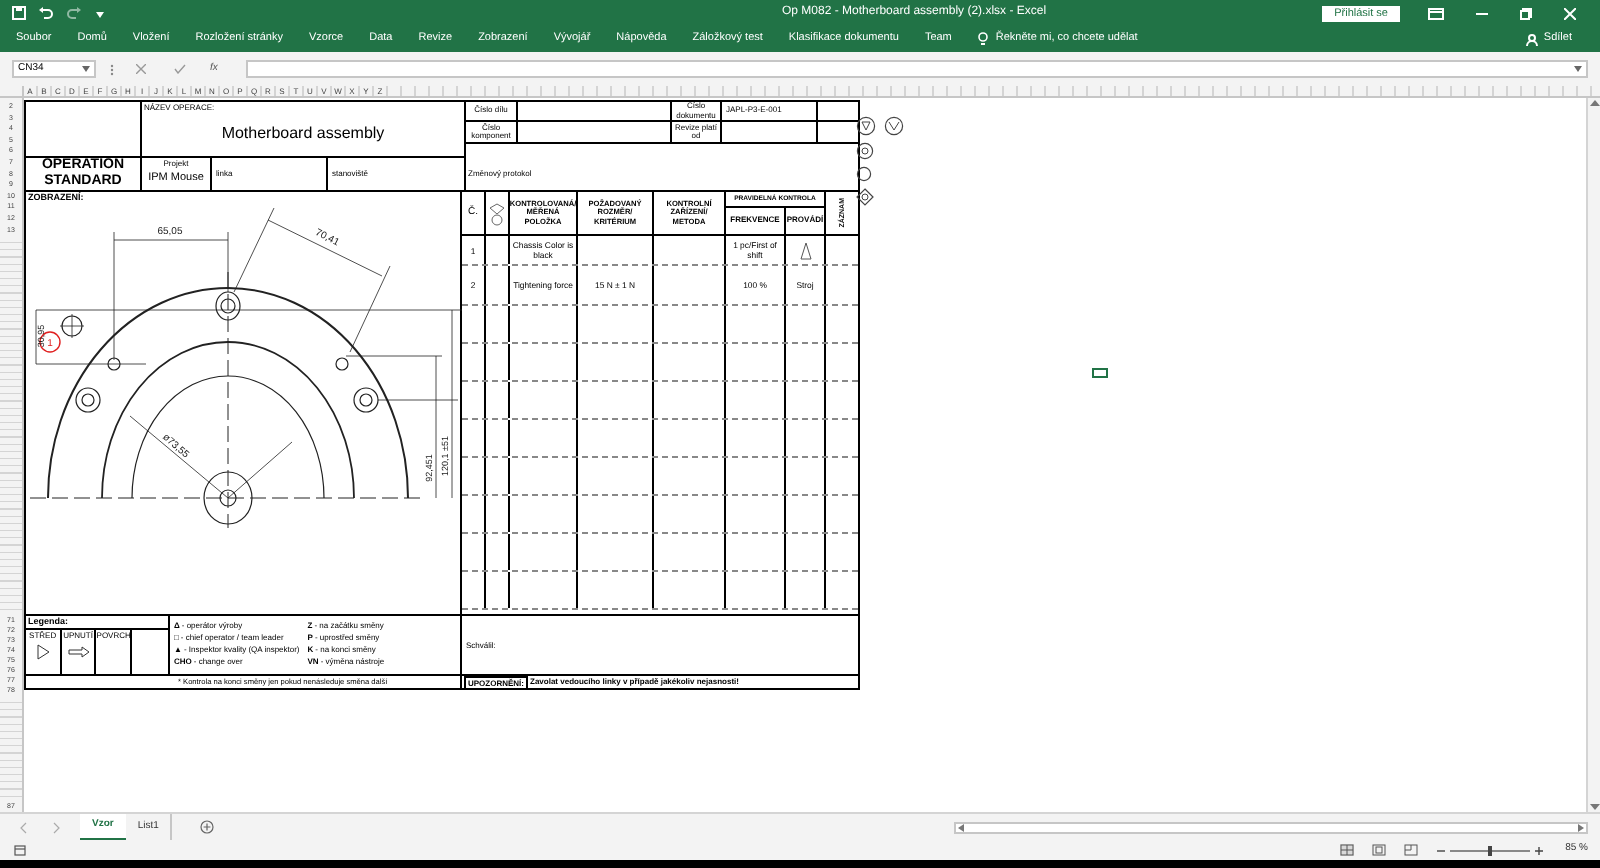 The height and width of the screenshot is (868, 1600). I want to click on normal-view-icon, so click(1346, 850).